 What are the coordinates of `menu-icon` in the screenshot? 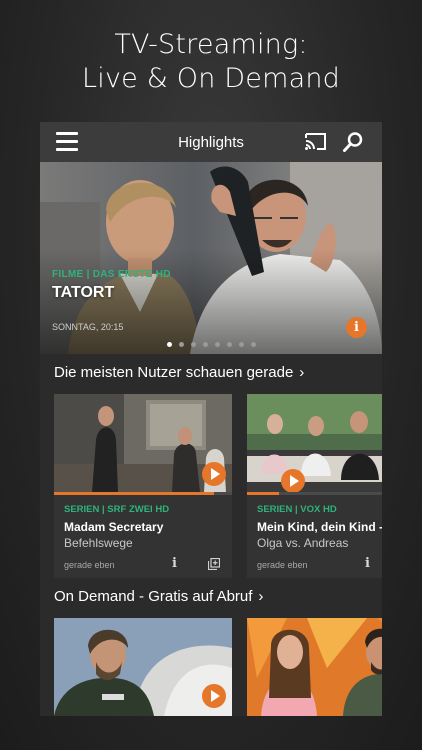 It's located at (67, 142).